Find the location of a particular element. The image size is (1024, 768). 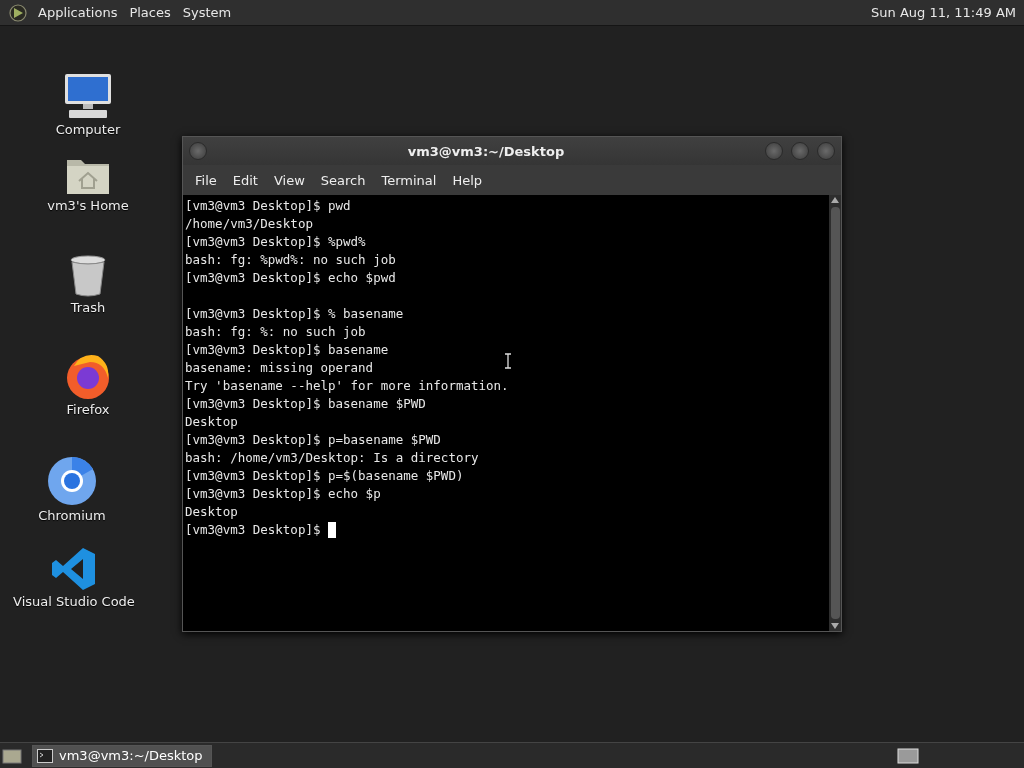

window-menu-button is located at coordinates (198, 151).